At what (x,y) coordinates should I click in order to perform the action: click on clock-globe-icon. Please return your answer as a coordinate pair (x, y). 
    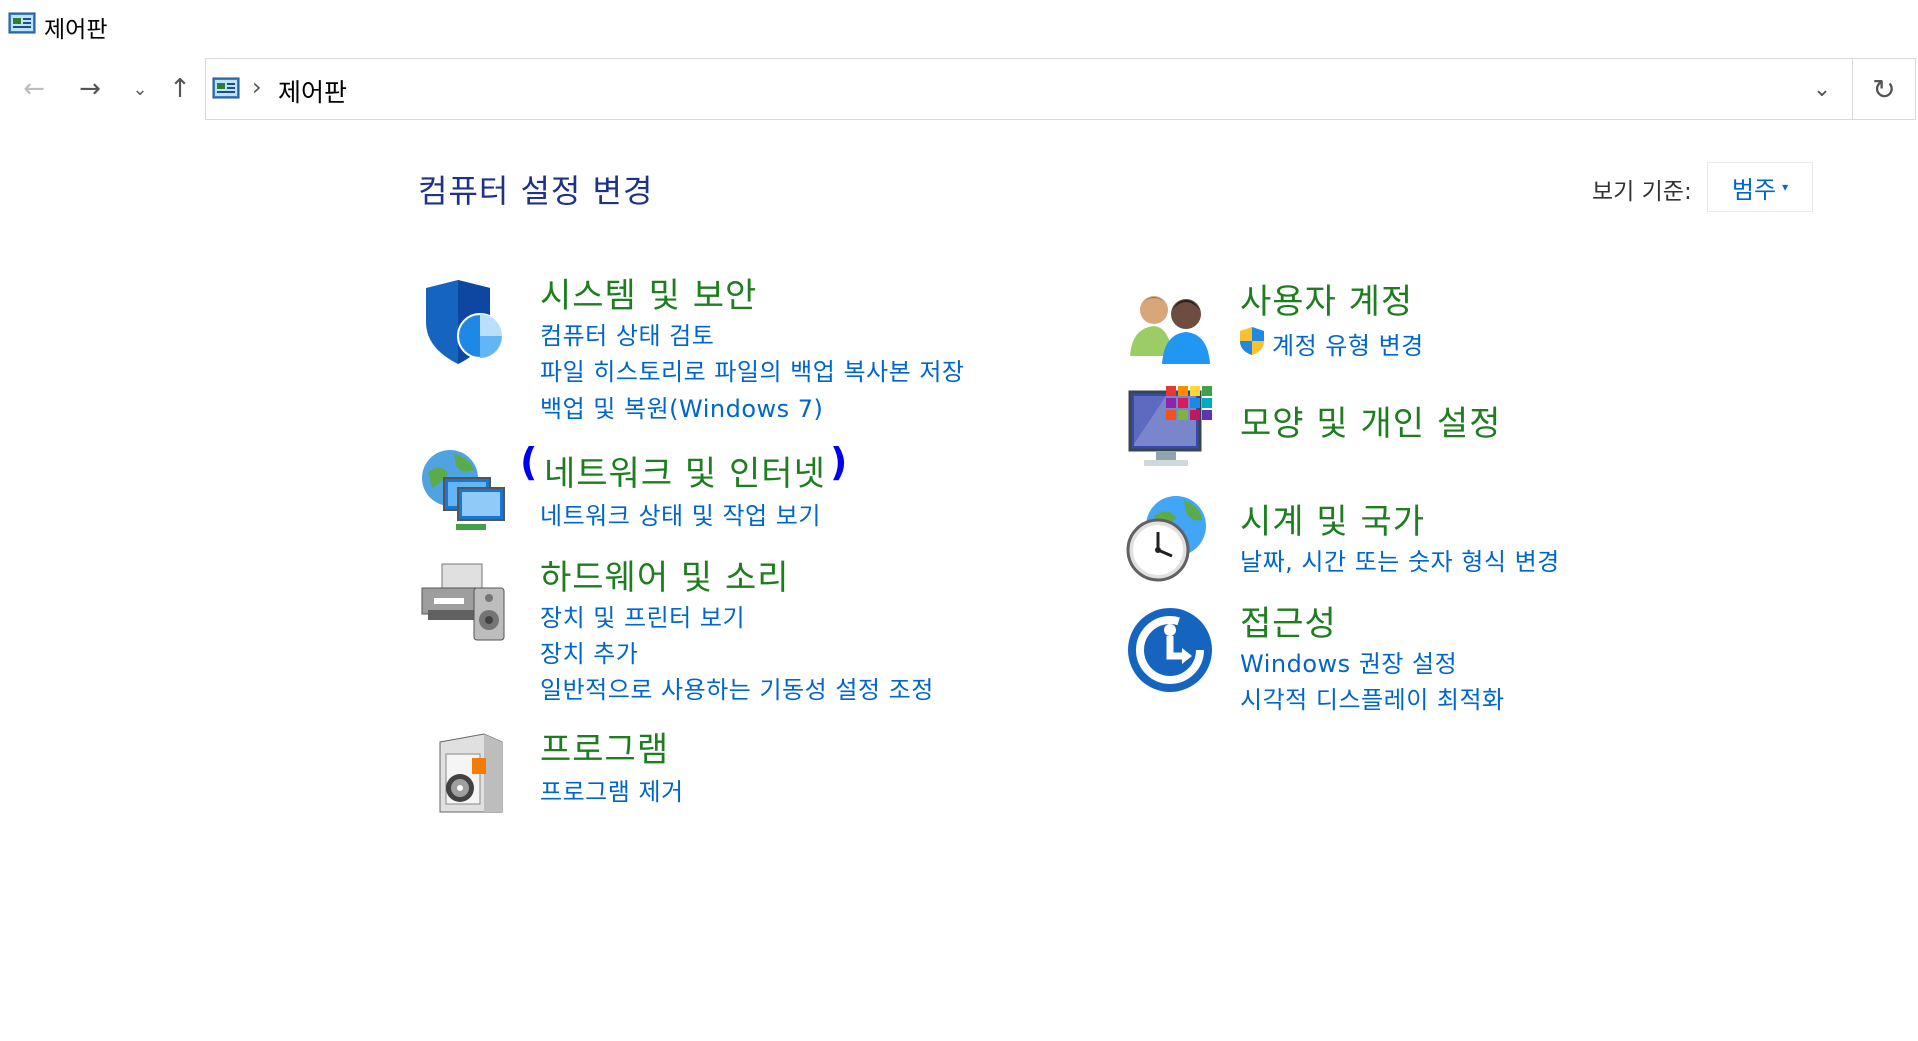
    Looking at the image, I should click on (1166, 539).